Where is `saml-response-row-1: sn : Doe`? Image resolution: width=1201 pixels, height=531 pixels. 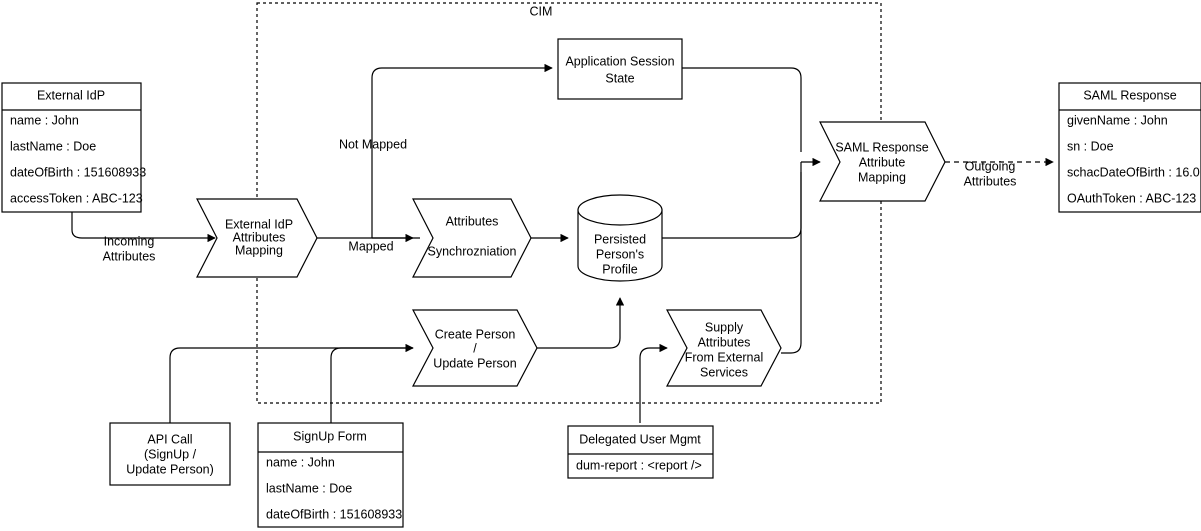 saml-response-row-1: sn : Doe is located at coordinates (1090, 146).